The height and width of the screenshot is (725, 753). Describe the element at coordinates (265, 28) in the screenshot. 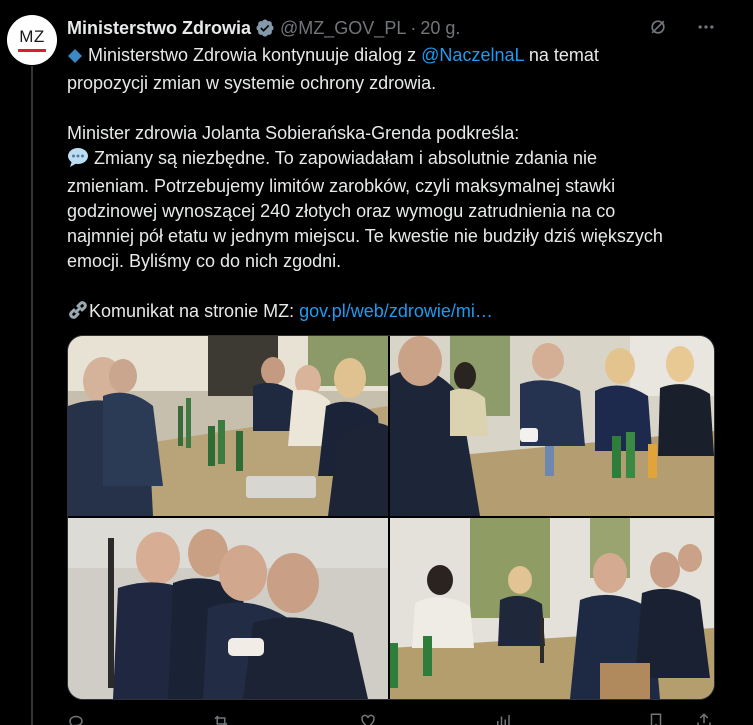

I see `verified-badge-icon` at that location.